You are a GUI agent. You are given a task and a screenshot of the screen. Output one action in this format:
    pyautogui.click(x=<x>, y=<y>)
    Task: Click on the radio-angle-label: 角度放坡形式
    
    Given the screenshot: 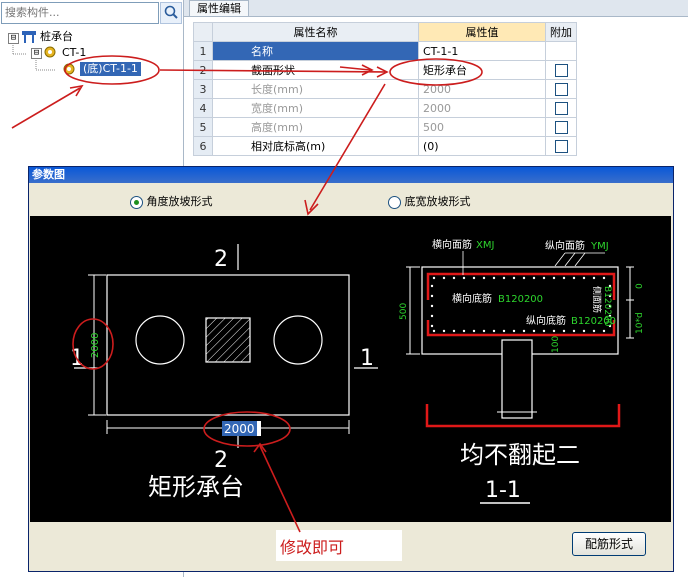 What is the action you would take?
    pyautogui.click(x=179, y=201)
    